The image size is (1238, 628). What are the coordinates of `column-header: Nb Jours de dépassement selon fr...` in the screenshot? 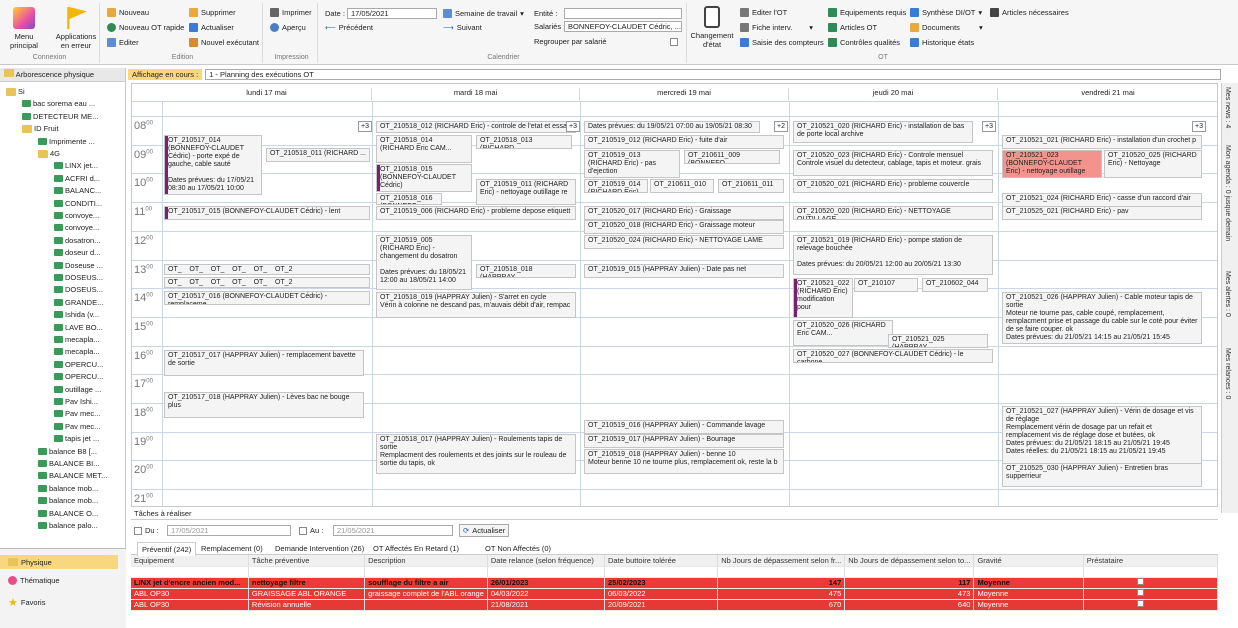 It's located at (781, 561).